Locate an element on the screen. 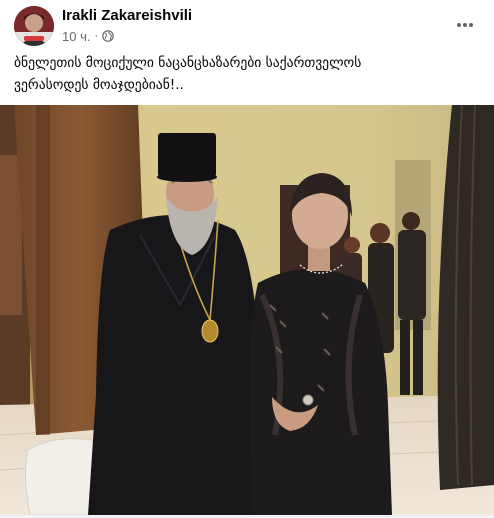 This screenshot has height=518, width=494. author-avatar is located at coordinates (34, 26).